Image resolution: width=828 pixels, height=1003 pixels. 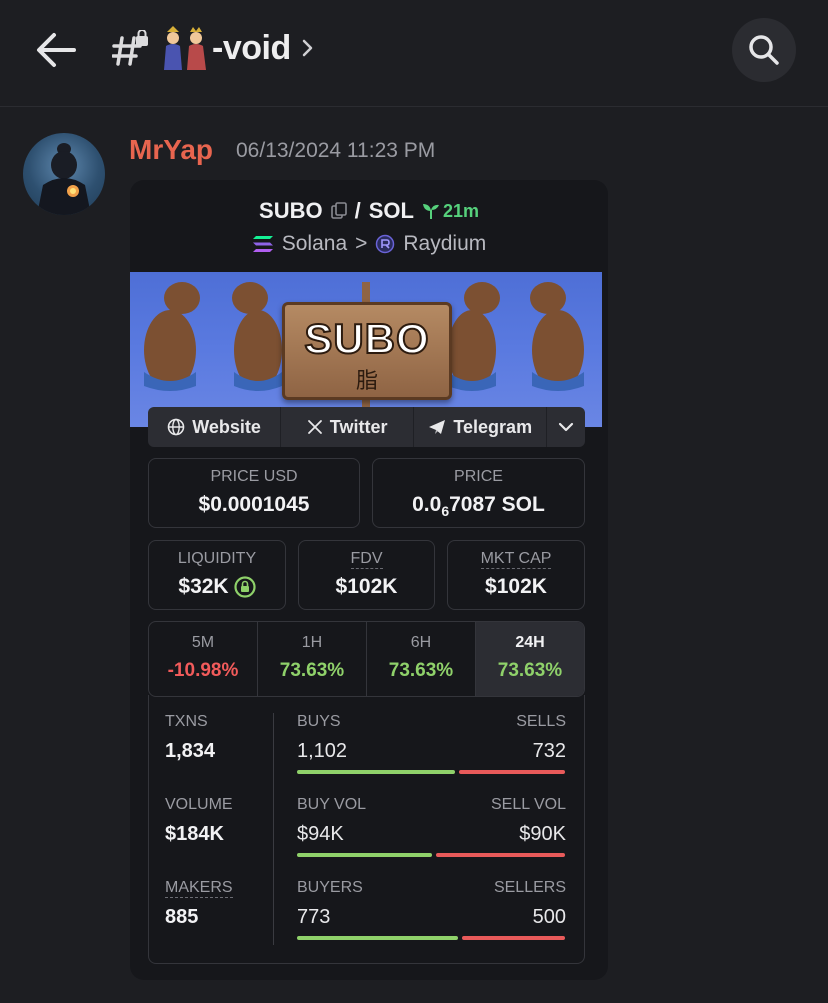 What do you see at coordinates (314, 243) in the screenshot?
I see `chain-name: Solana` at bounding box center [314, 243].